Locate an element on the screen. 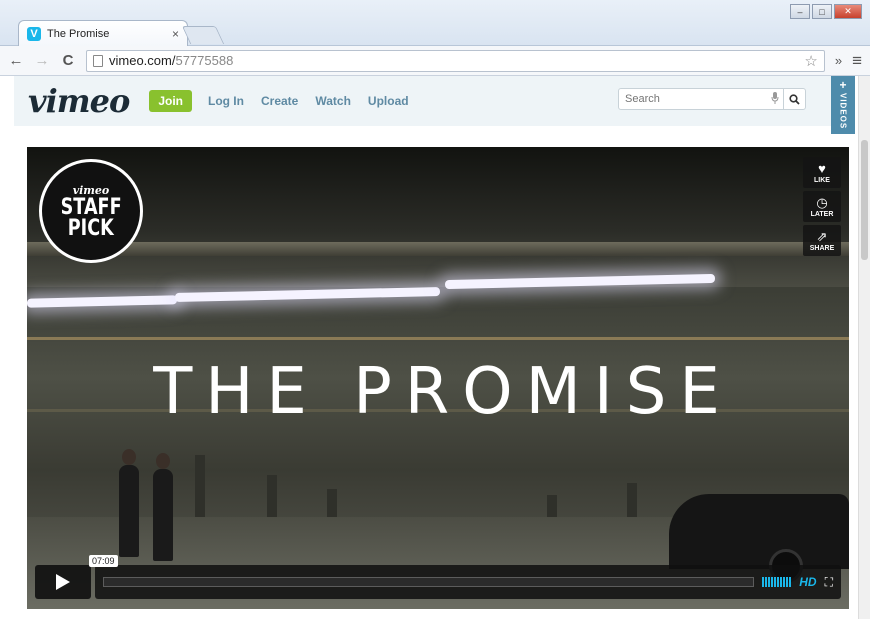  like-button: ♥ LIKE is located at coordinates (822, 172).